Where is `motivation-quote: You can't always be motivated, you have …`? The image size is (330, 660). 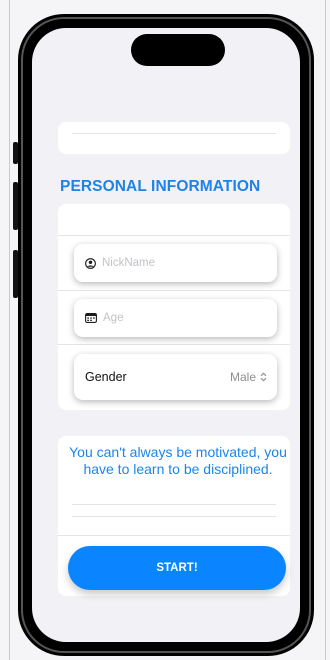
motivation-quote: You can't always be motivated, you have … is located at coordinates (178, 460).